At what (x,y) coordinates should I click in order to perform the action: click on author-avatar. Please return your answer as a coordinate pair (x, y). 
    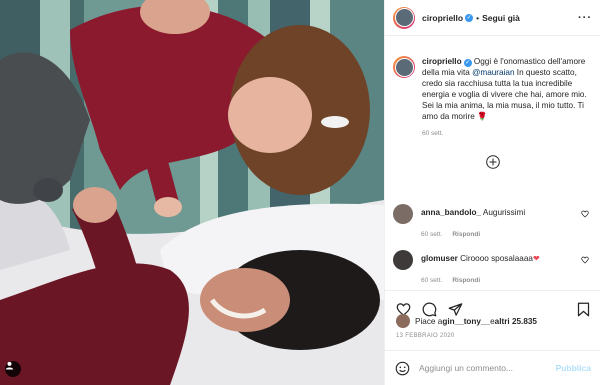
    Looking at the image, I should click on (404, 17).